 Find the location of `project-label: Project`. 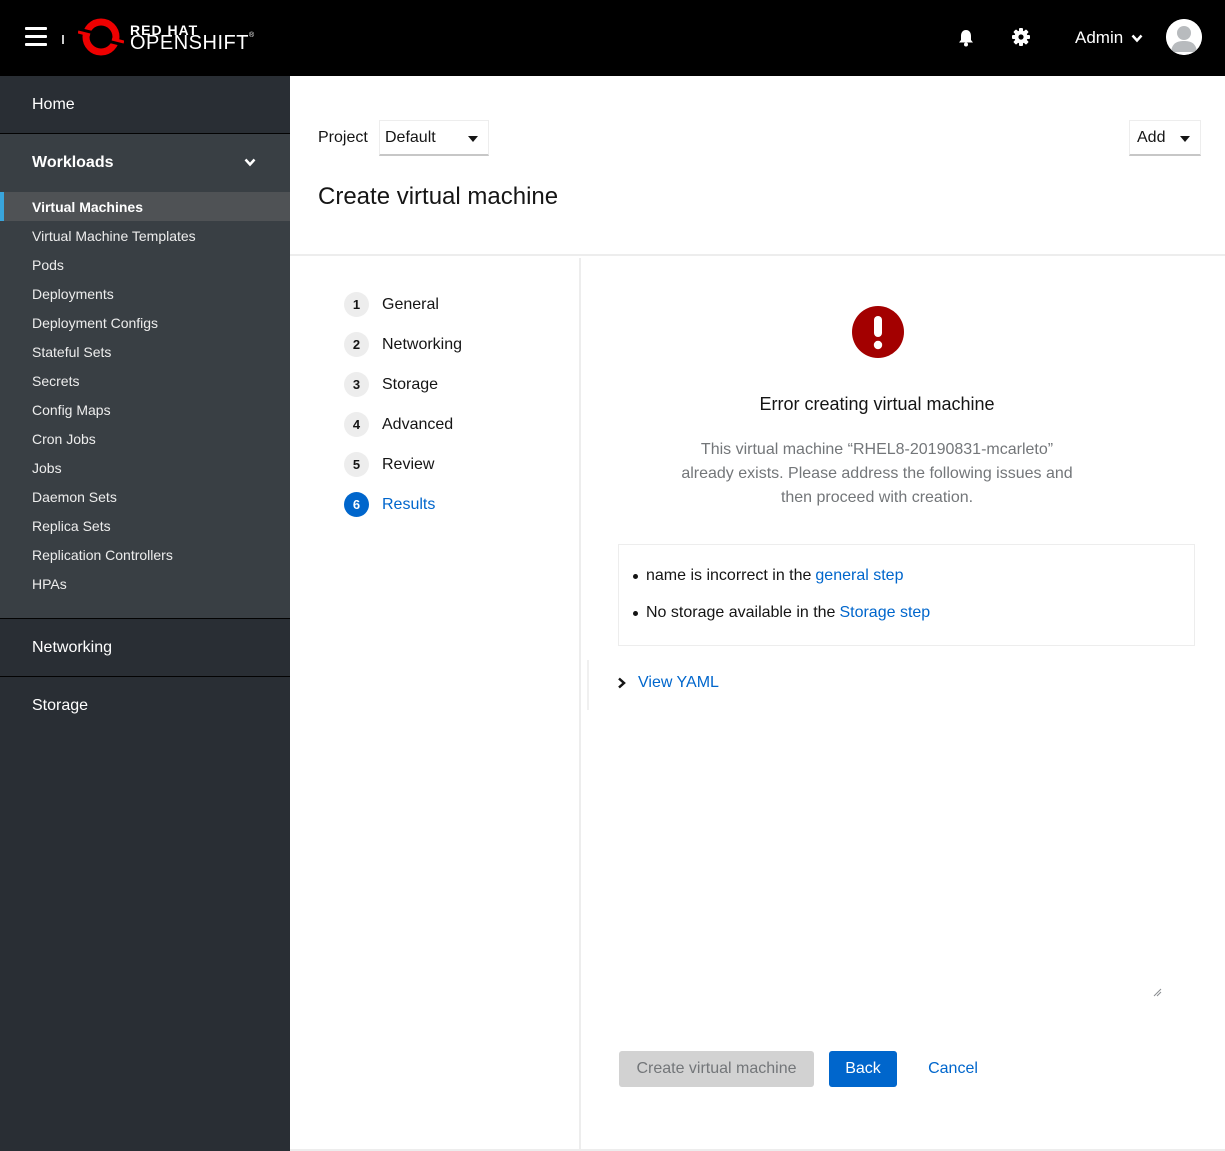

project-label: Project is located at coordinates (343, 137).